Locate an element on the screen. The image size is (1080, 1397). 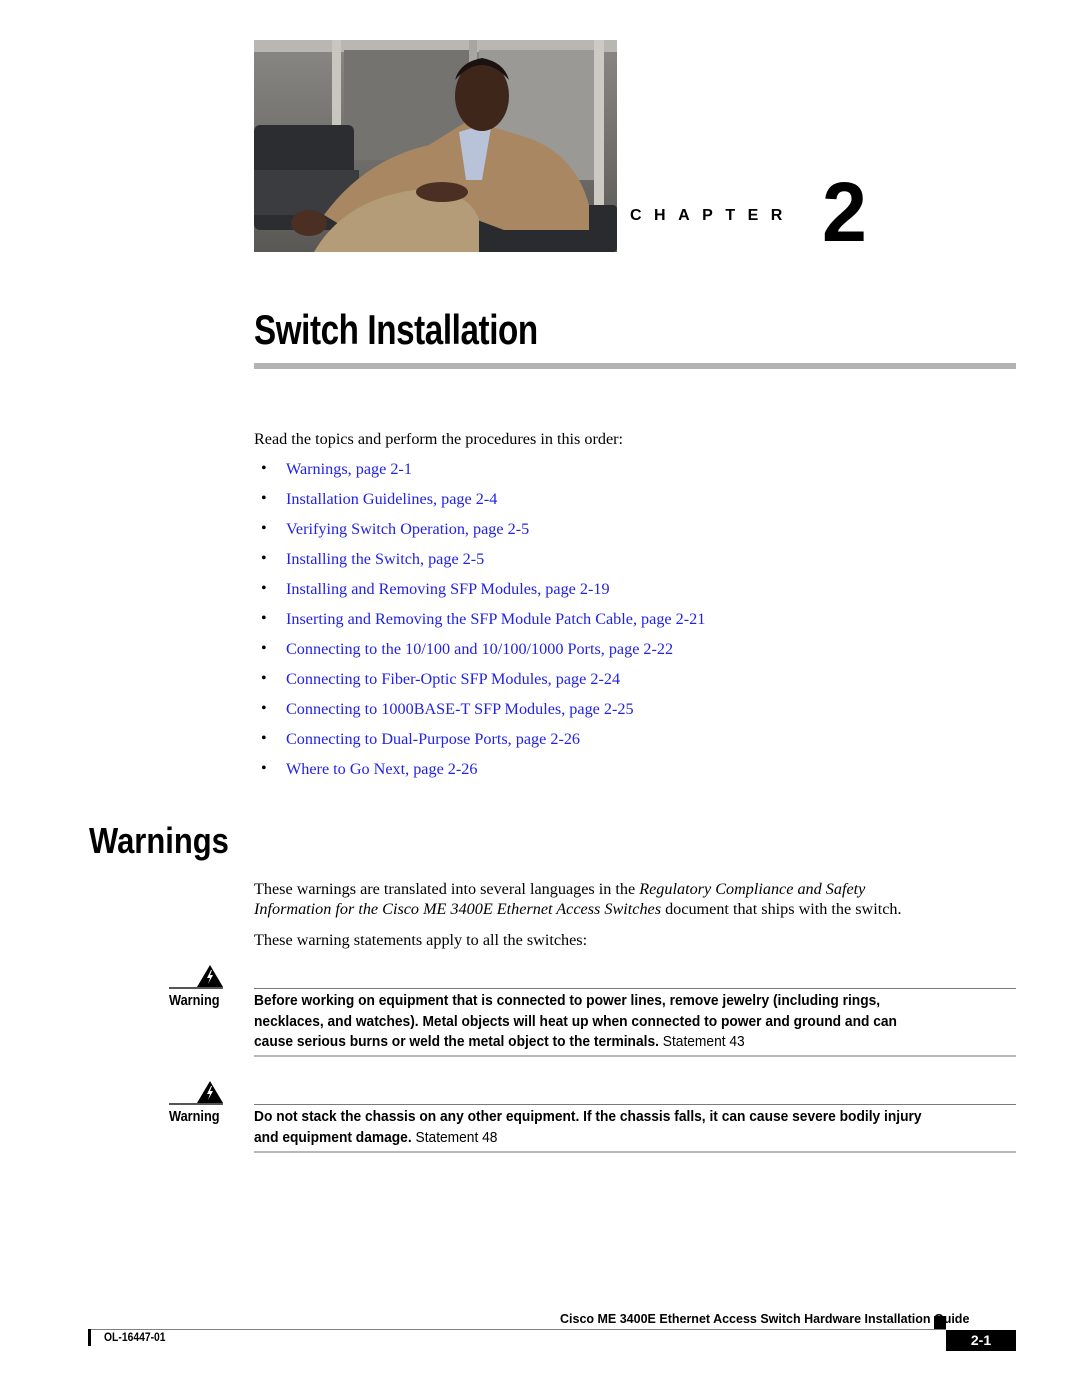
topic-link-verifying-switch-operation: Verifying Switch Operation, page 2-5 is located at coordinates (407, 529).